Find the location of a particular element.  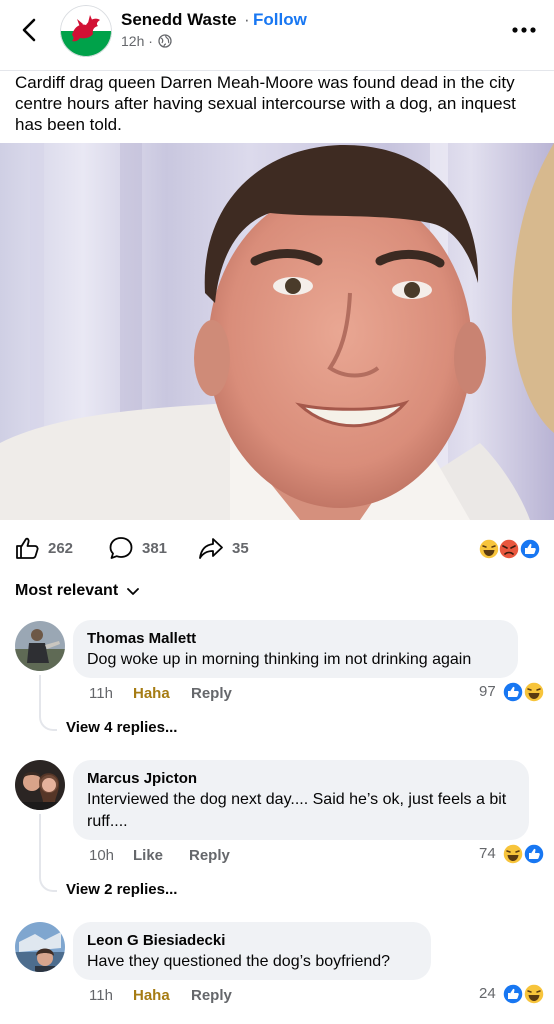

back-arrow-icon is located at coordinates (30, 30).